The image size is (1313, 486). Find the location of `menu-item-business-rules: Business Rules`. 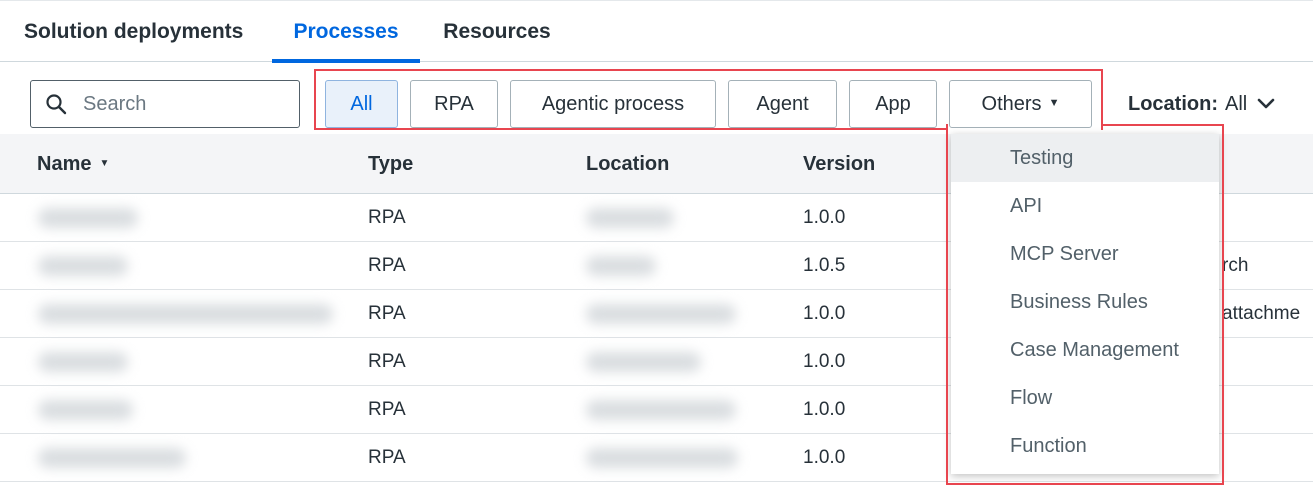

menu-item-business-rules: Business Rules is located at coordinates (1085, 302).